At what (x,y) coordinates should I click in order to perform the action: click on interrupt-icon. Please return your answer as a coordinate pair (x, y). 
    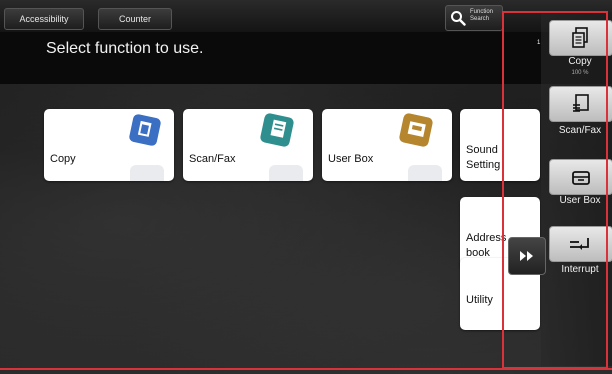
    Looking at the image, I should click on (579, 244).